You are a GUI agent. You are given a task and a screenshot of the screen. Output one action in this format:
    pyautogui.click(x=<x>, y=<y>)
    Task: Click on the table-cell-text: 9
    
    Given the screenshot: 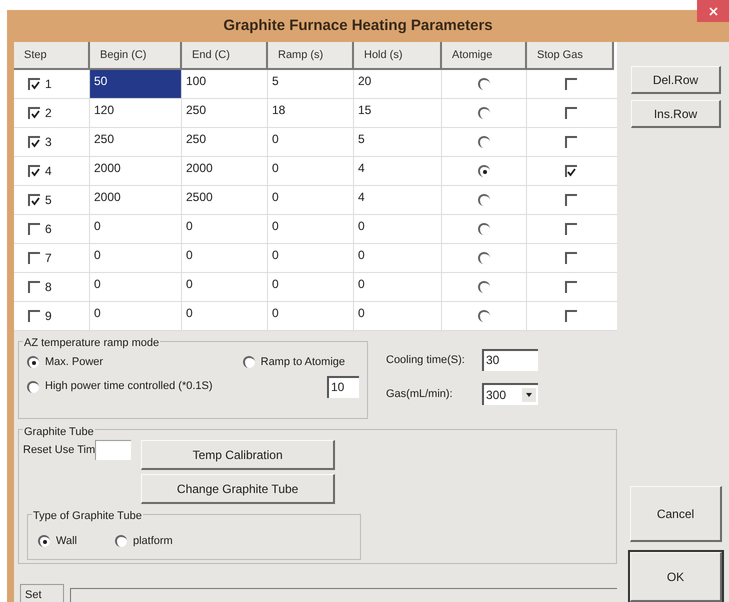 What is the action you would take?
    pyautogui.click(x=48, y=316)
    